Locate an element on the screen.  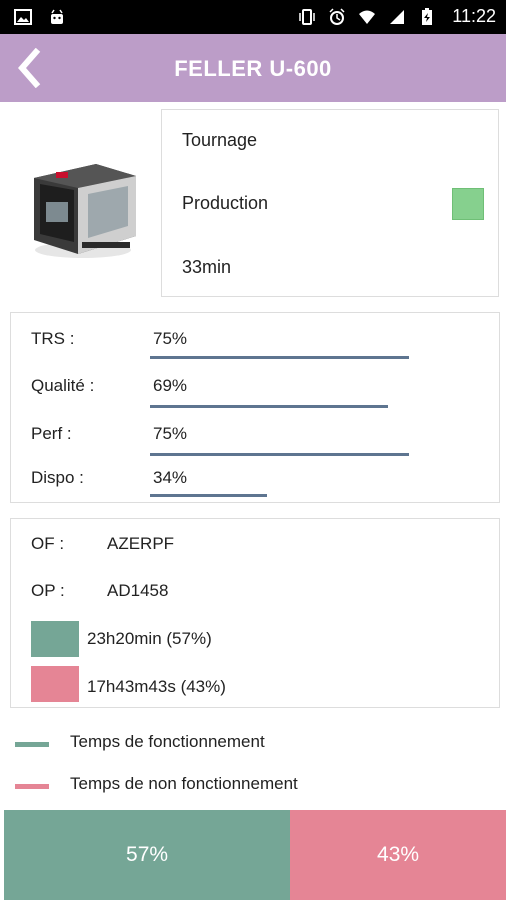
kpi-bar-perf is located at coordinates (279, 454).